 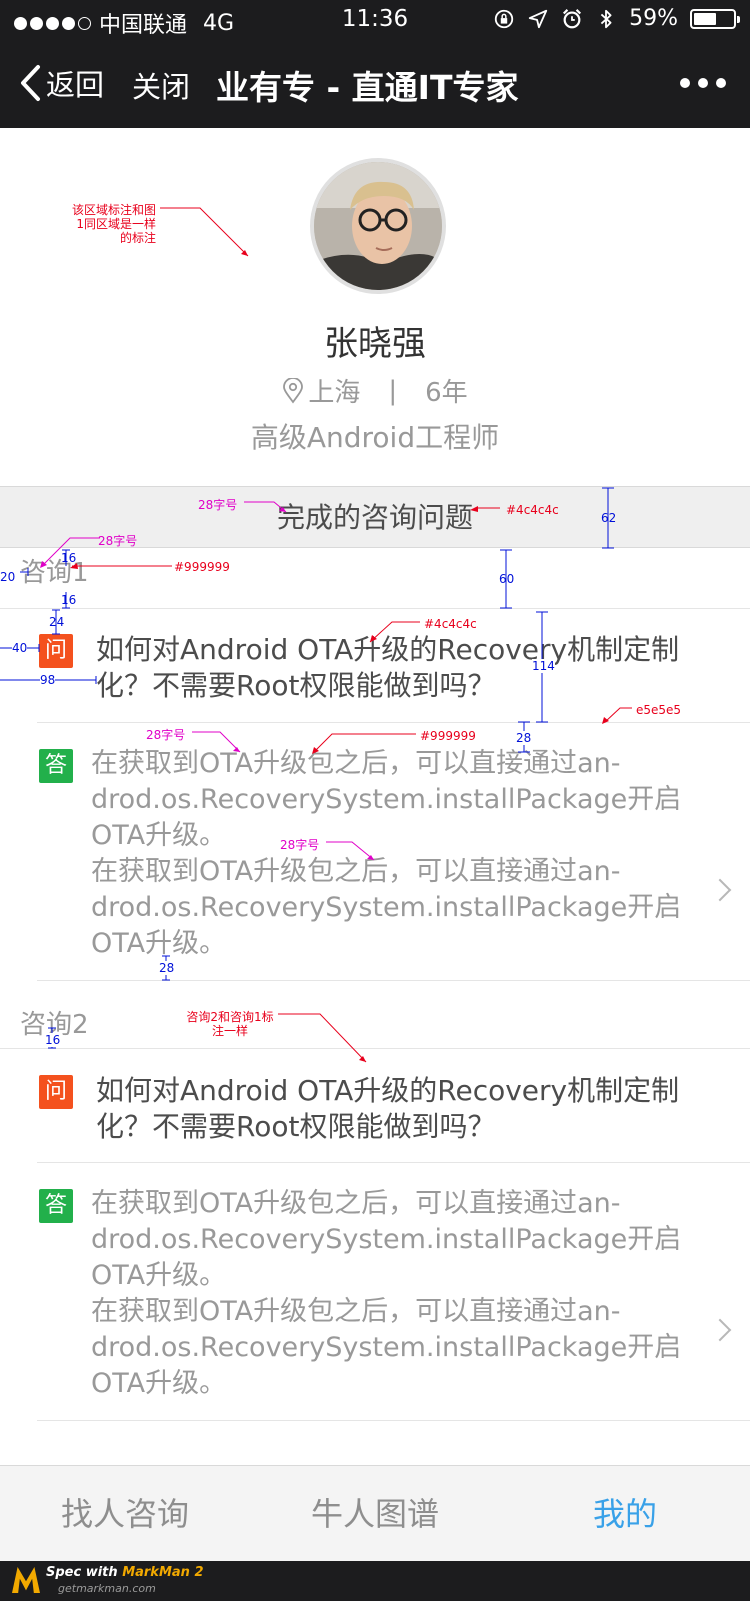 What do you see at coordinates (54, 573) in the screenshot?
I see `consult-1-title: 咨询1` at bounding box center [54, 573].